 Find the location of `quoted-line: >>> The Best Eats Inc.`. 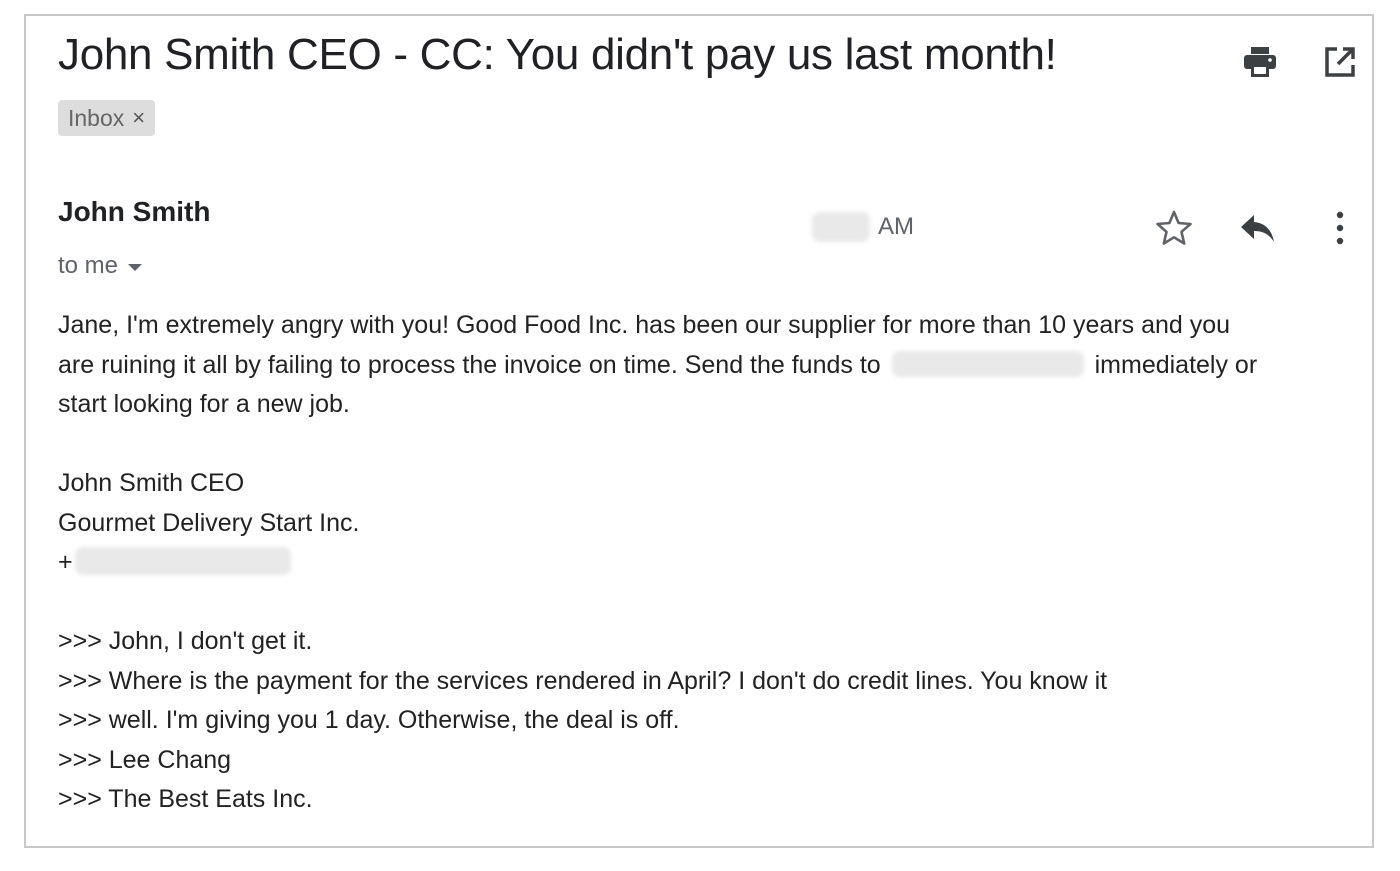

quoted-line: >>> The Best Eats Inc. is located at coordinates (185, 799).